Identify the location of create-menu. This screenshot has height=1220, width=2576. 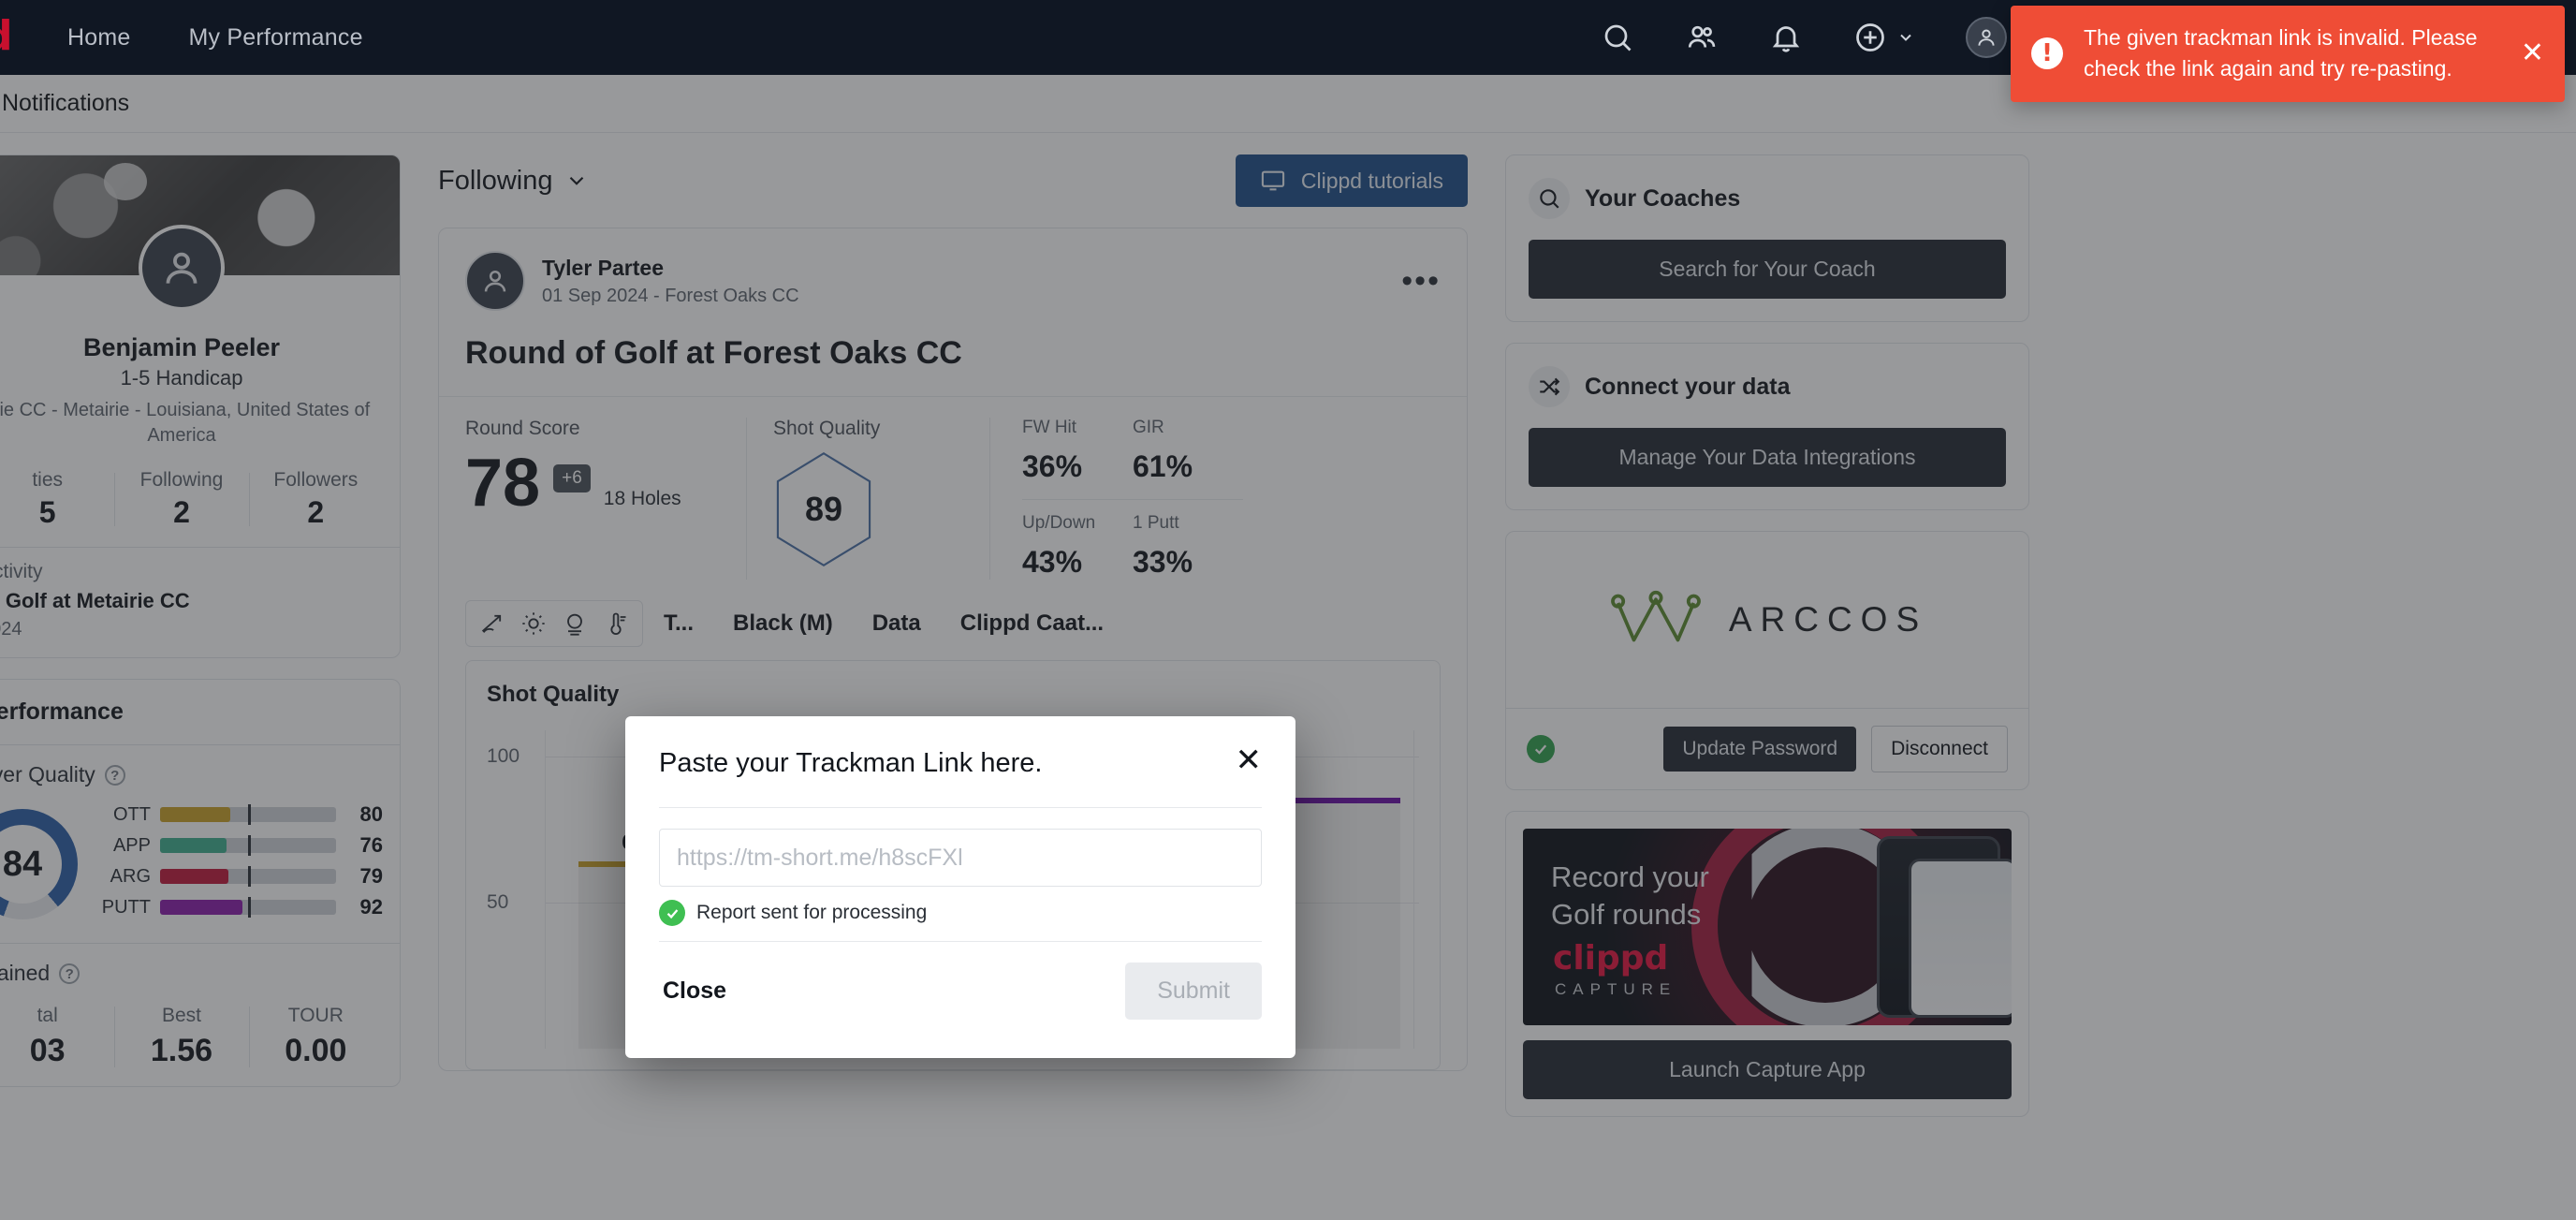
(1884, 37).